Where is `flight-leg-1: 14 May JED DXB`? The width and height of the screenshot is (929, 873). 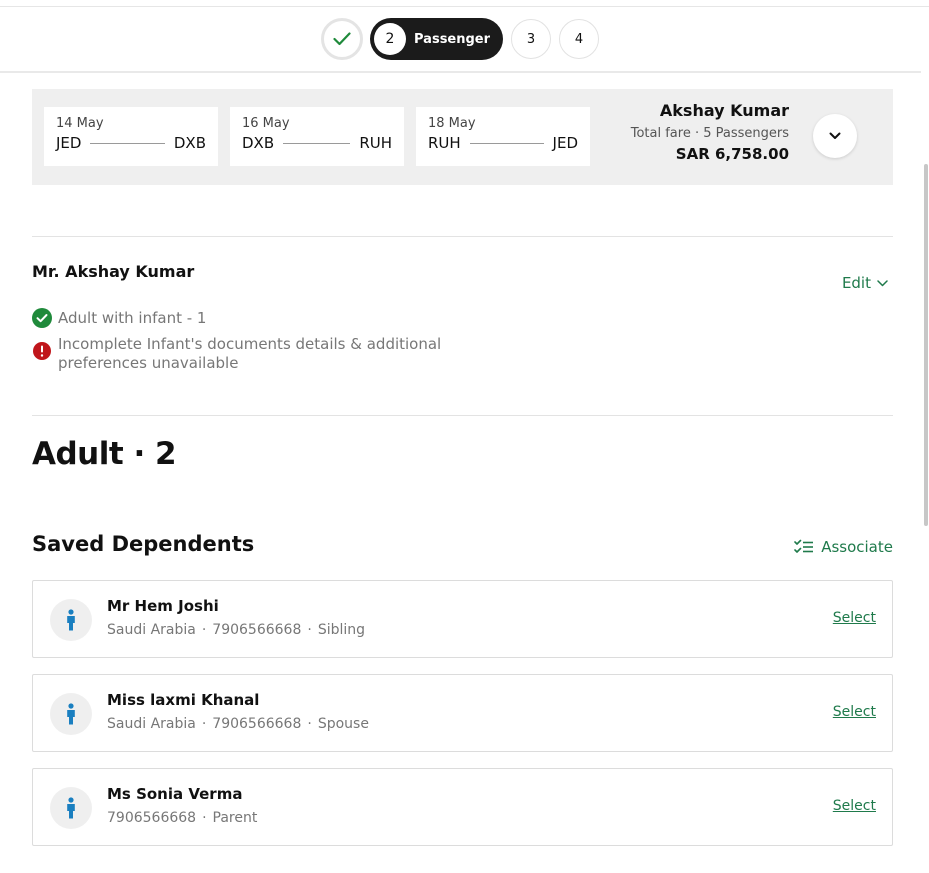 flight-leg-1: 14 May JED DXB is located at coordinates (131, 136).